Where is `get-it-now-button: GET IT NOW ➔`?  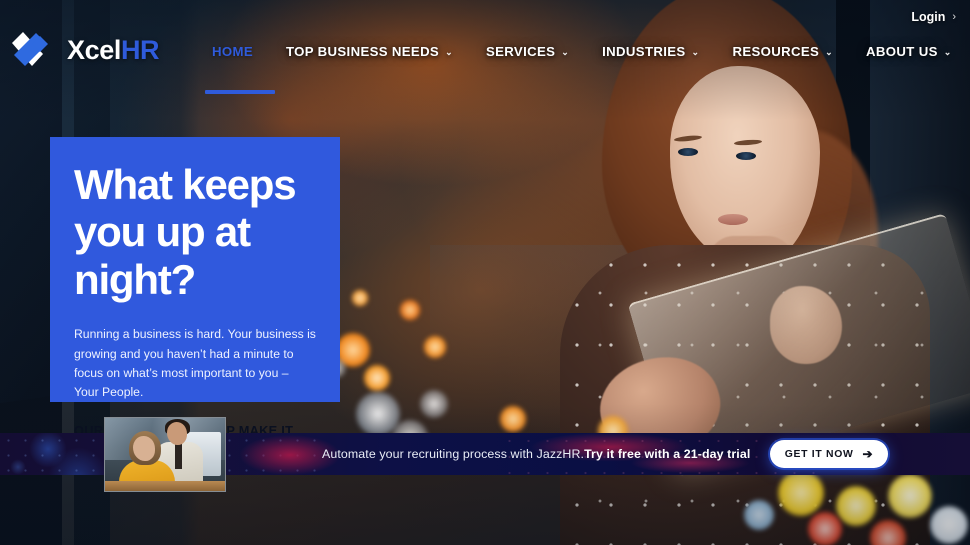 get-it-now-button: GET IT NOW ➔ is located at coordinates (829, 454).